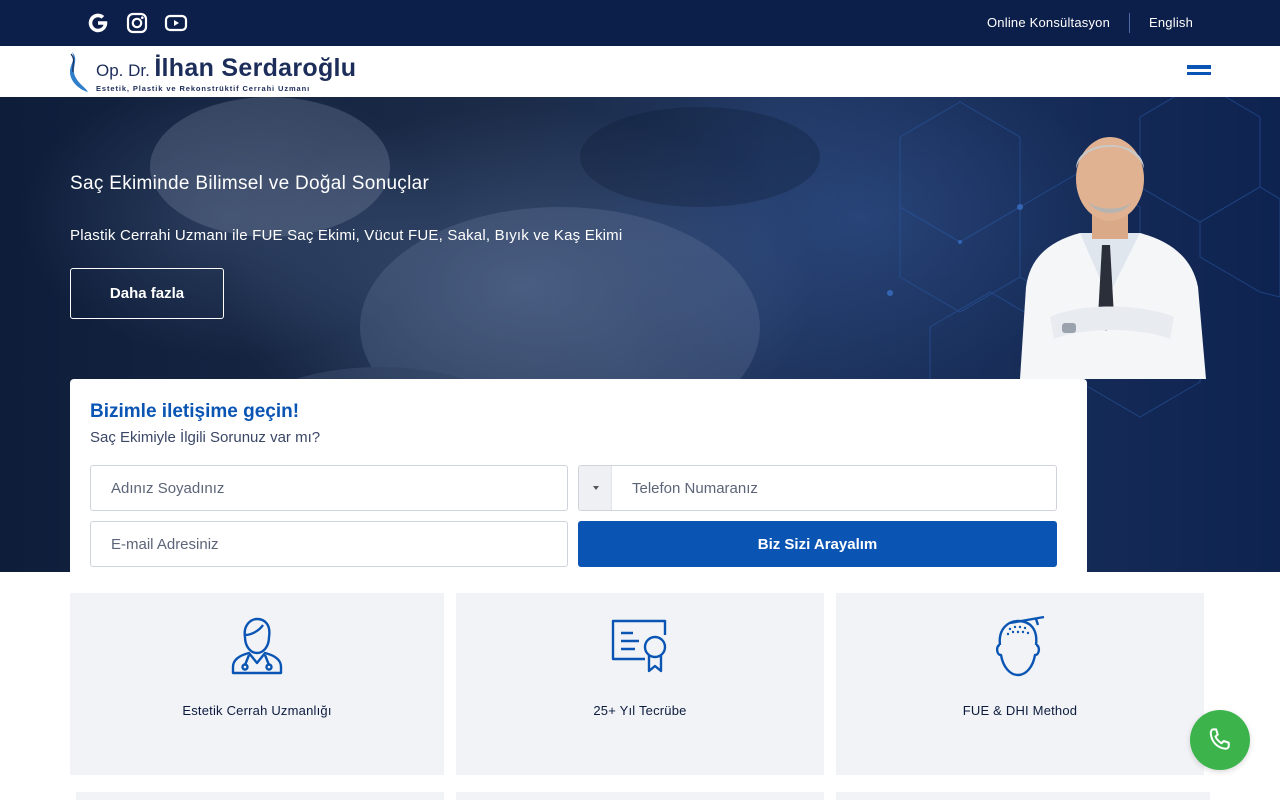 This screenshot has height=800, width=1280. I want to click on logo-swoosh-icon, so click(79, 72).